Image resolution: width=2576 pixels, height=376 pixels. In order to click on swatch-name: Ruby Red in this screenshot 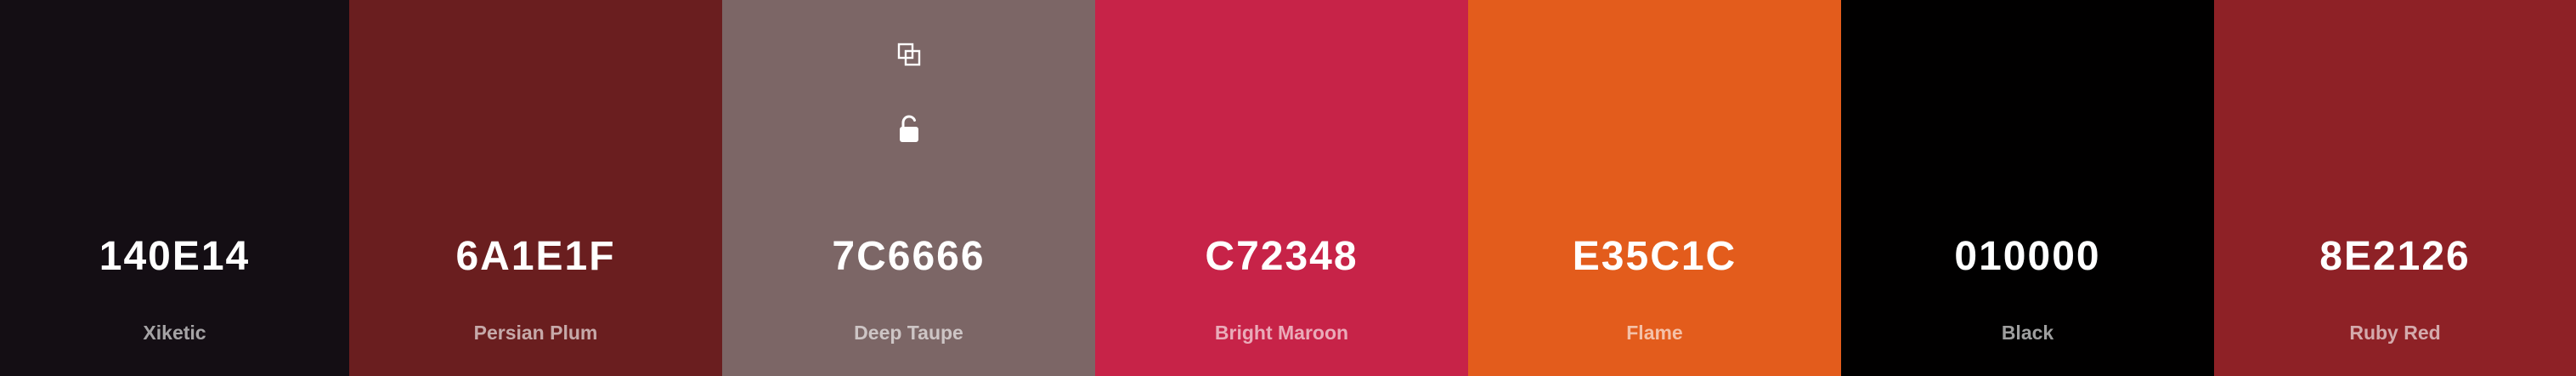, I will do `click(2395, 333)`.